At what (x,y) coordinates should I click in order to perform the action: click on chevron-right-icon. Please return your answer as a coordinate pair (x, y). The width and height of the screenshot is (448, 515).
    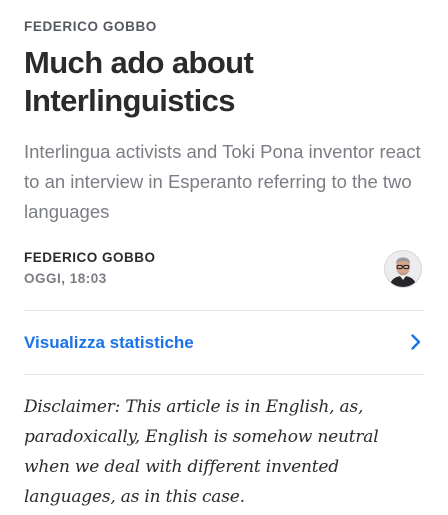
    Looking at the image, I should click on (416, 342).